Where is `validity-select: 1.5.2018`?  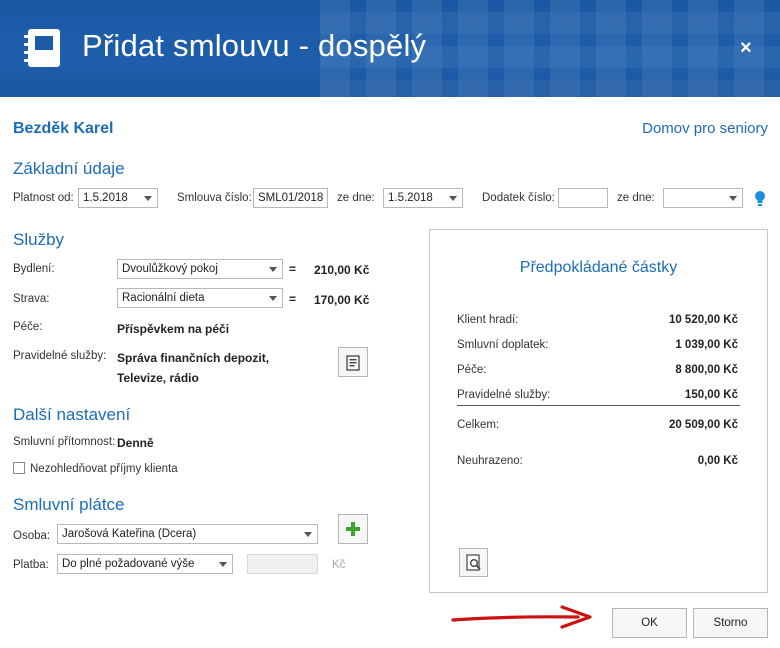 validity-select: 1.5.2018 is located at coordinates (118, 198).